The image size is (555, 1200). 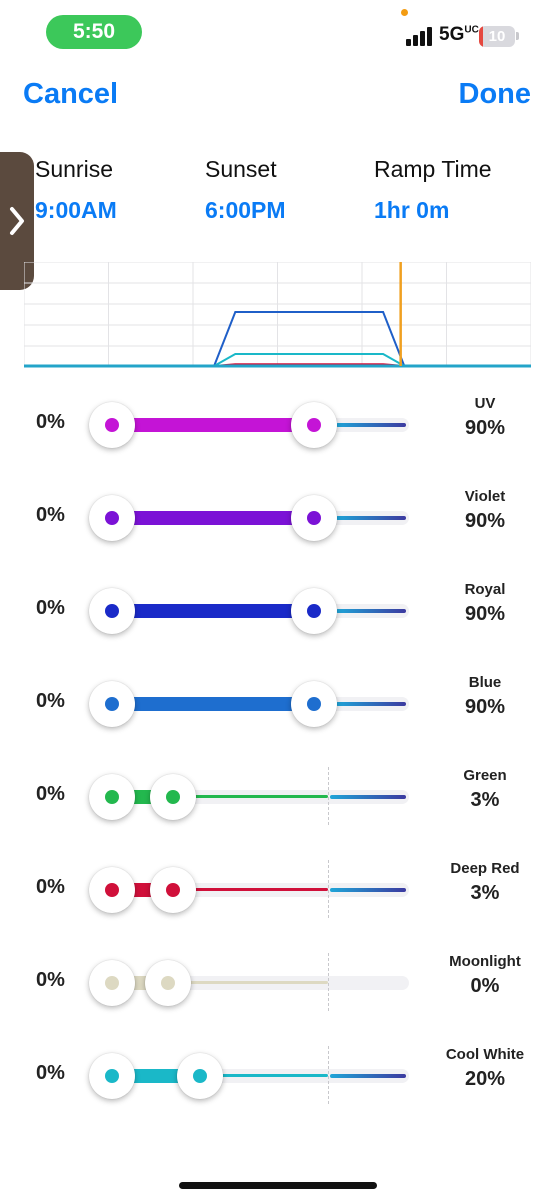 What do you see at coordinates (485, 682) in the screenshot?
I see `channel-name: Blue` at bounding box center [485, 682].